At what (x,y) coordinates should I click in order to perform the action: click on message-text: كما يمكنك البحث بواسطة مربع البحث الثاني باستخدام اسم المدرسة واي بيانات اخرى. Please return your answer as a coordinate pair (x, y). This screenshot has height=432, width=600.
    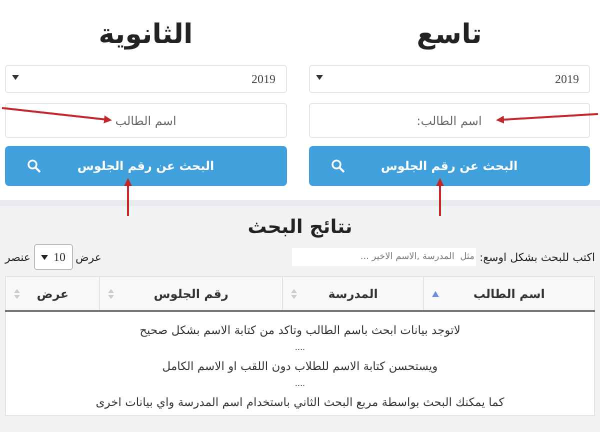
    Looking at the image, I should click on (300, 402).